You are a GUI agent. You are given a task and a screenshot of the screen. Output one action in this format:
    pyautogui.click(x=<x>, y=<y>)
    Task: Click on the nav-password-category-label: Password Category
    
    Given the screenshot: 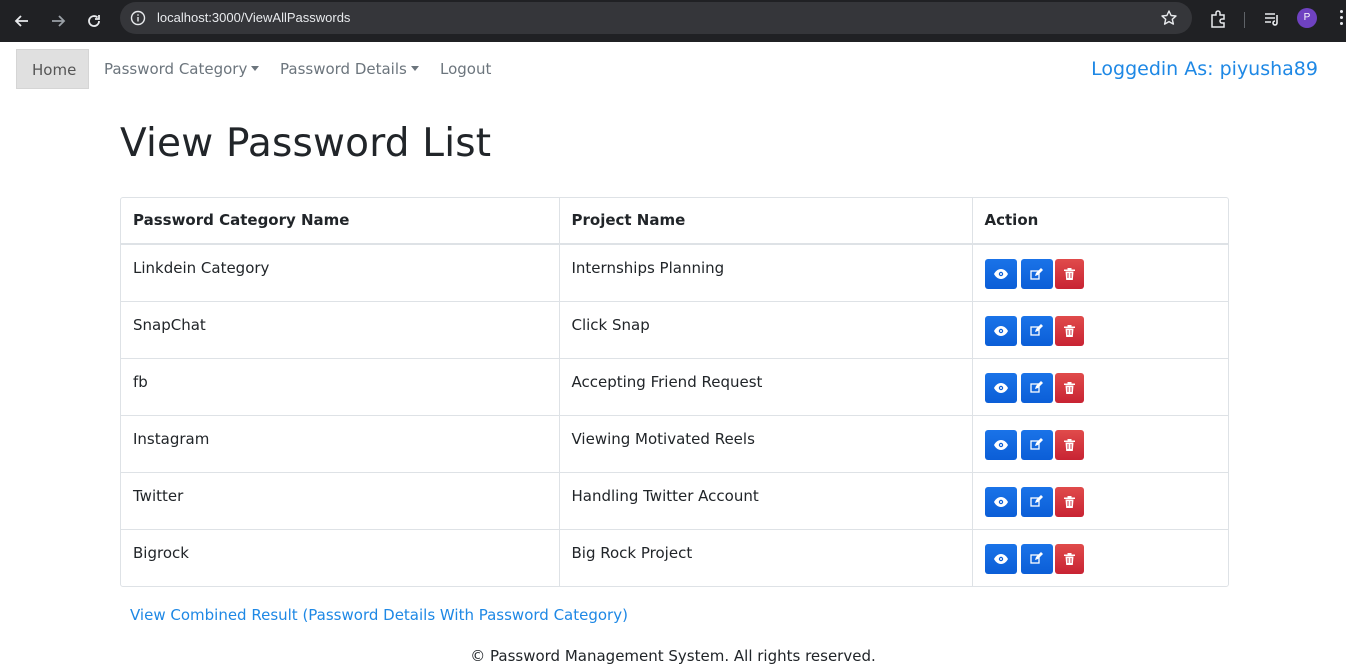 What is the action you would take?
    pyautogui.click(x=176, y=69)
    